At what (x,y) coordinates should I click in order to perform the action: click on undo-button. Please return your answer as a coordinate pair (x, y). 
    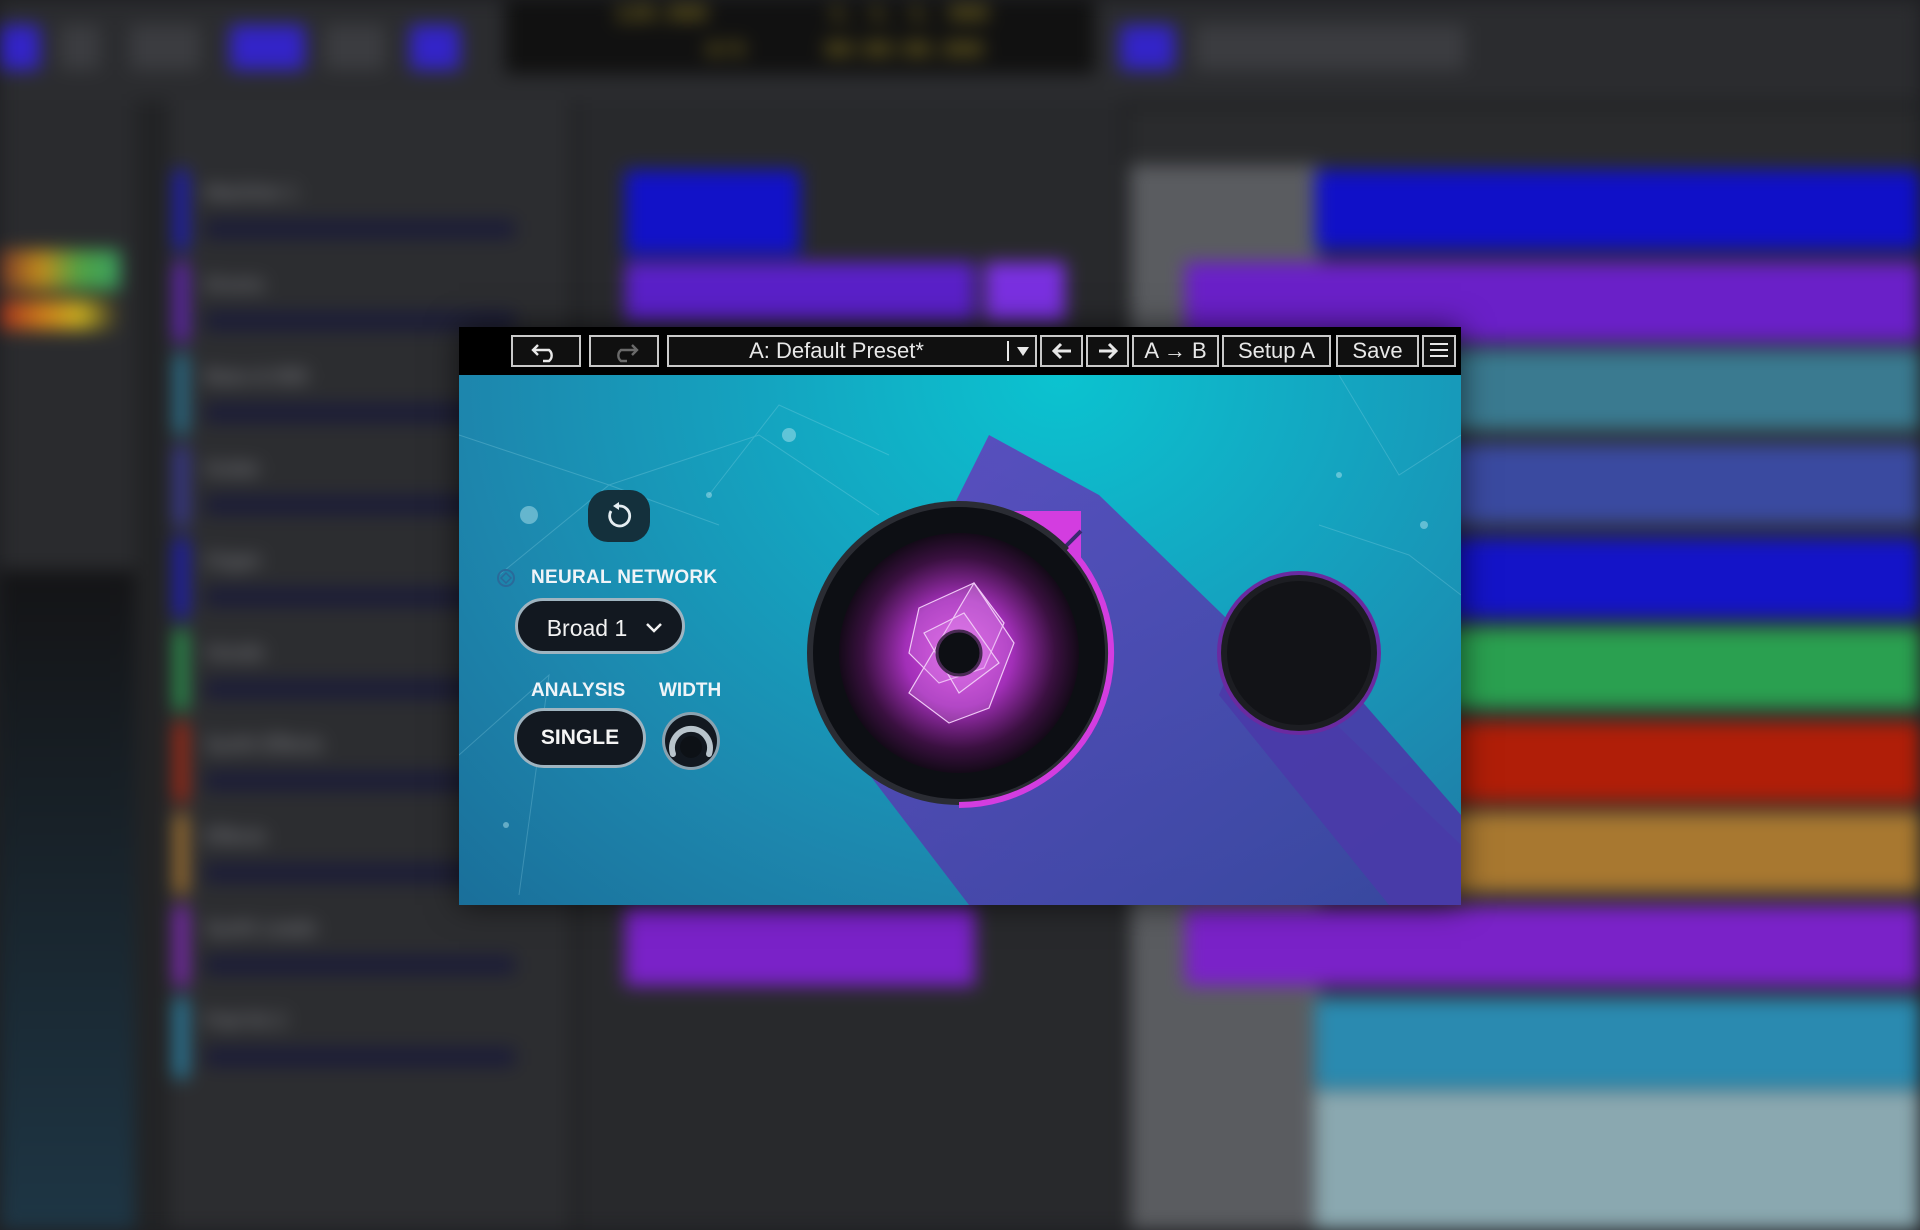
    Looking at the image, I should click on (546, 351).